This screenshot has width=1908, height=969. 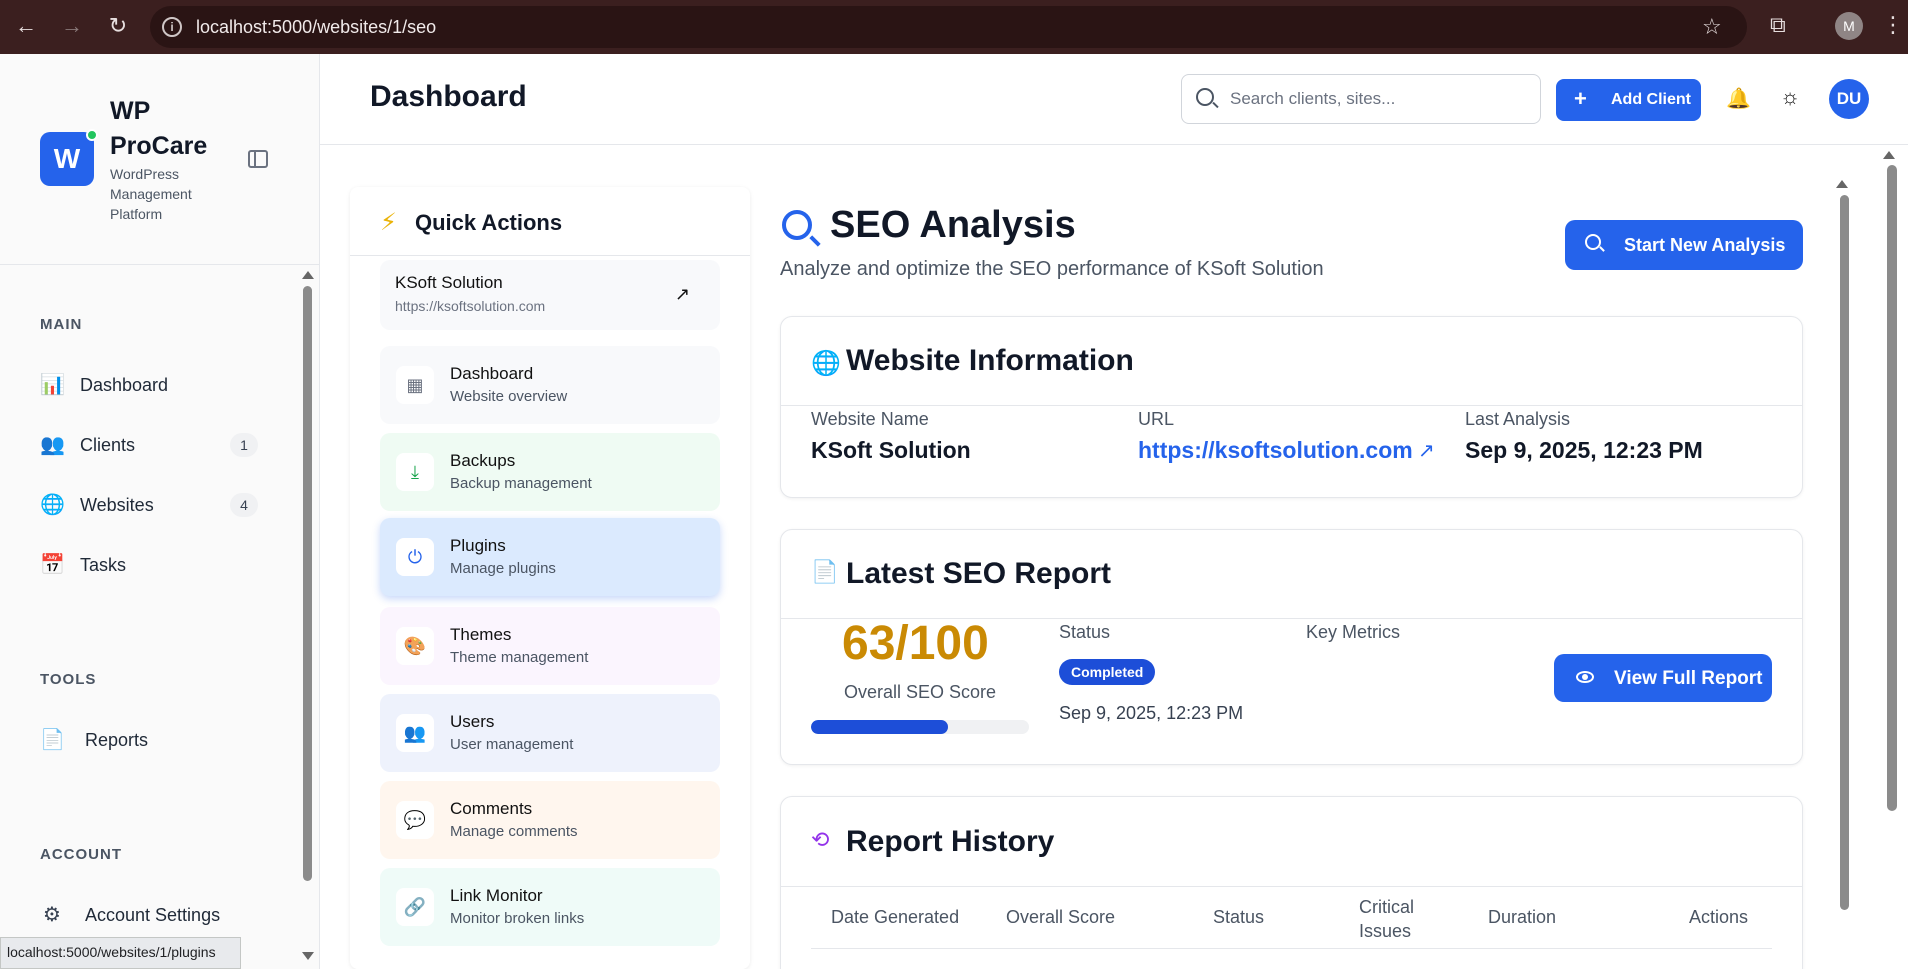 What do you see at coordinates (1275, 450) in the screenshot?
I see `website-url-link: https://ksoftsolution.com` at bounding box center [1275, 450].